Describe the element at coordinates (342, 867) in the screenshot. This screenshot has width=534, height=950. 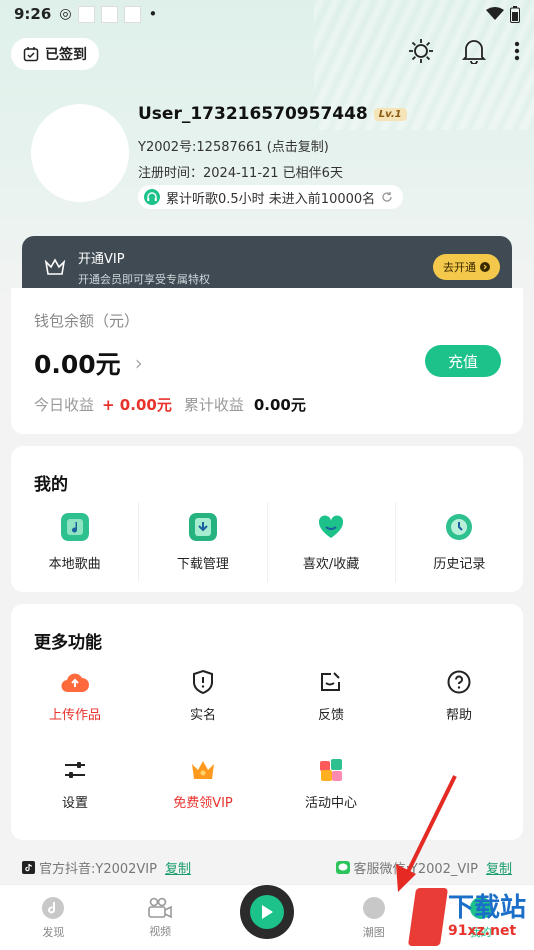
I see `wechat-icon` at that location.